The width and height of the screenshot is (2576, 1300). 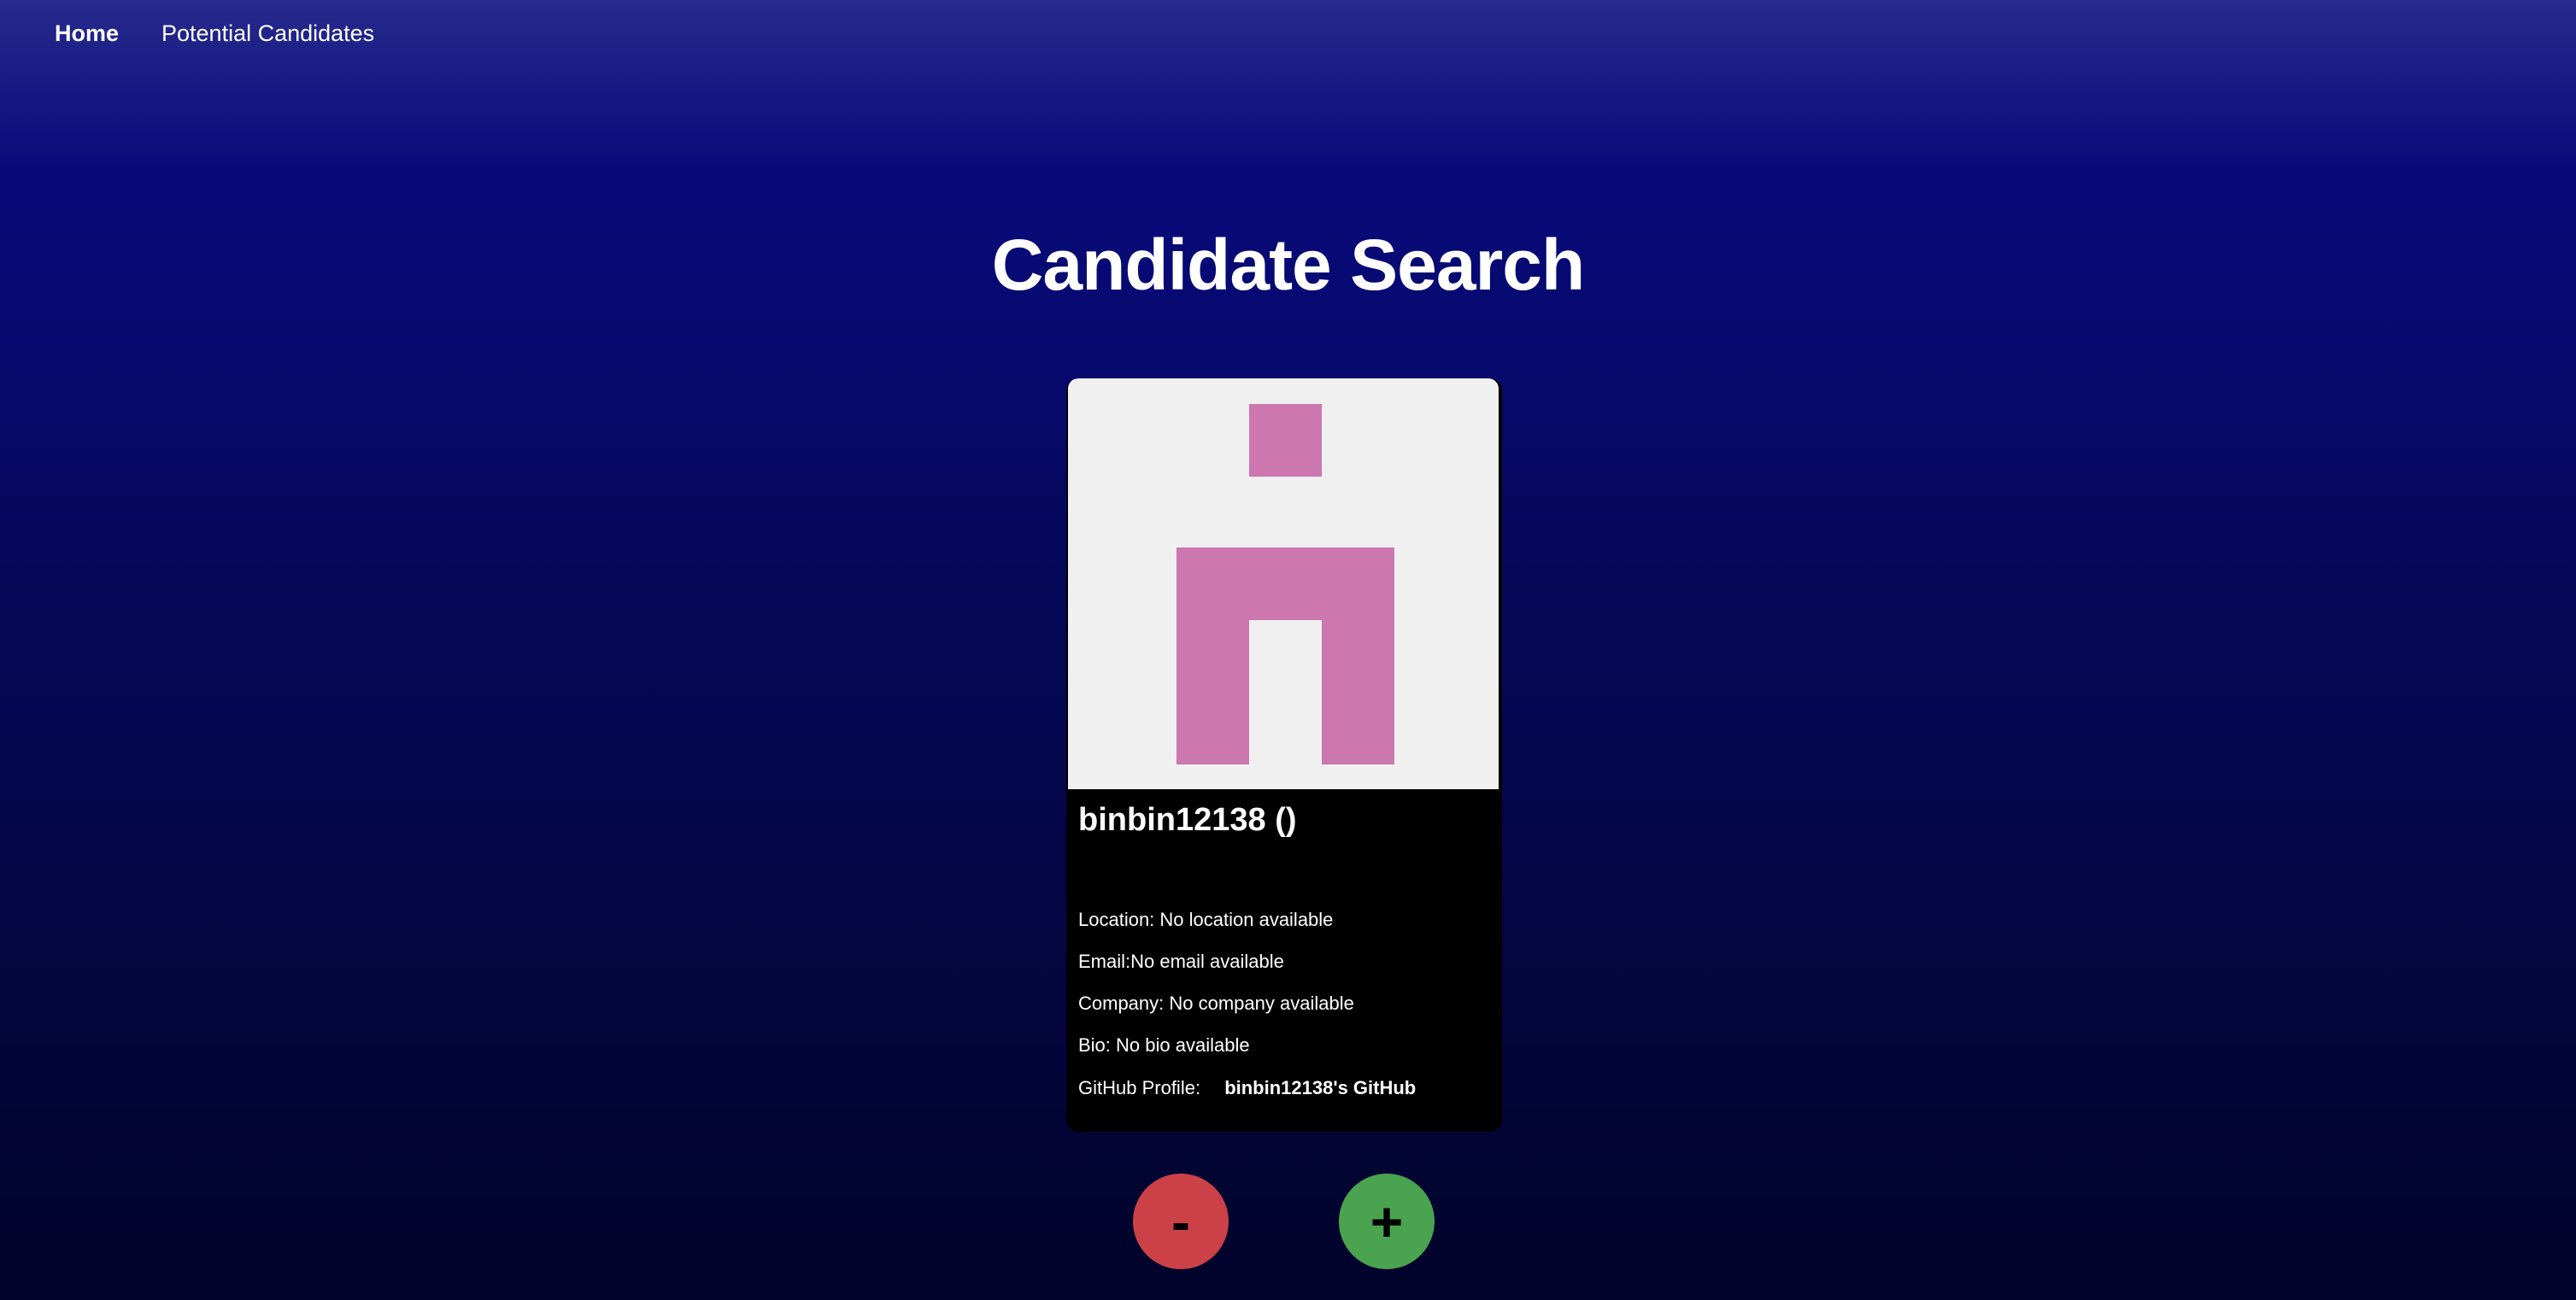 What do you see at coordinates (1206, 919) in the screenshot?
I see `candidate-location: Location: No location available` at bounding box center [1206, 919].